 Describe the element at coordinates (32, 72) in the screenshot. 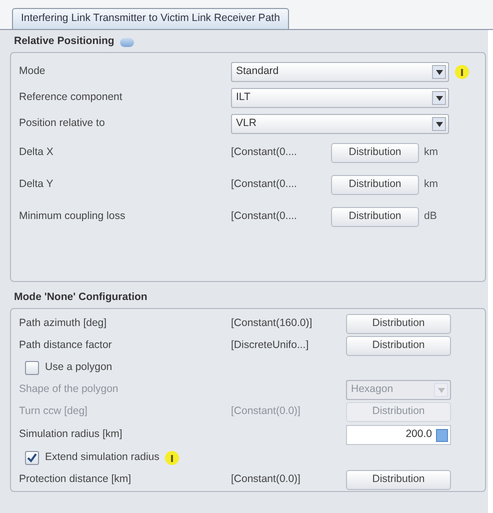

I see `field-label: Mode` at that location.